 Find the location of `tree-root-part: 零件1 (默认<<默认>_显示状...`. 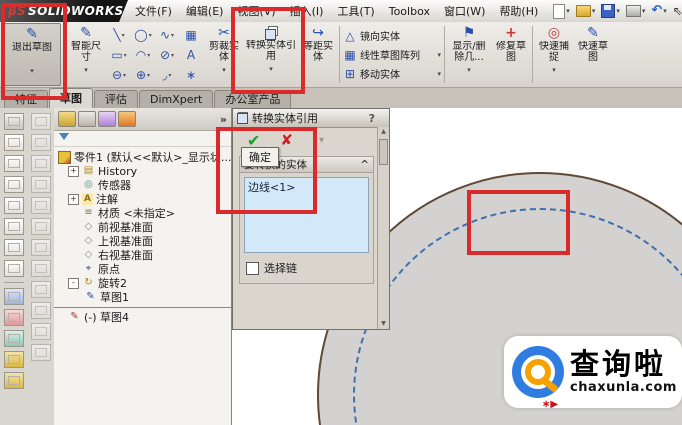

tree-root-part: 零件1 (默认<<默认>_显示状... is located at coordinates (142, 157).